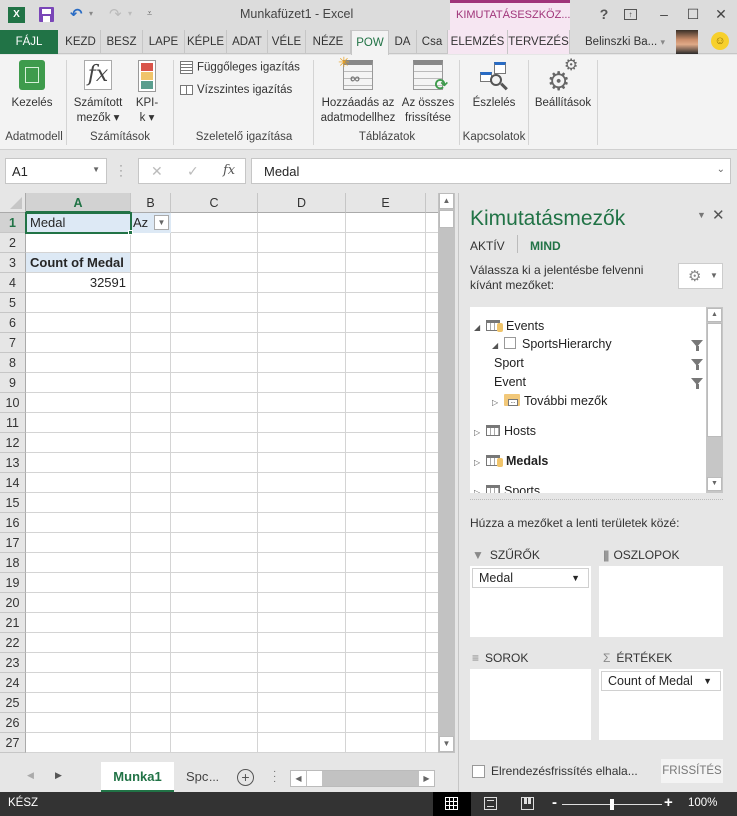 The height and width of the screenshot is (816, 737). Describe the element at coordinates (563, 84) in the screenshot. I see `settings-button: ⚙ ⚙ Beállítások` at that location.